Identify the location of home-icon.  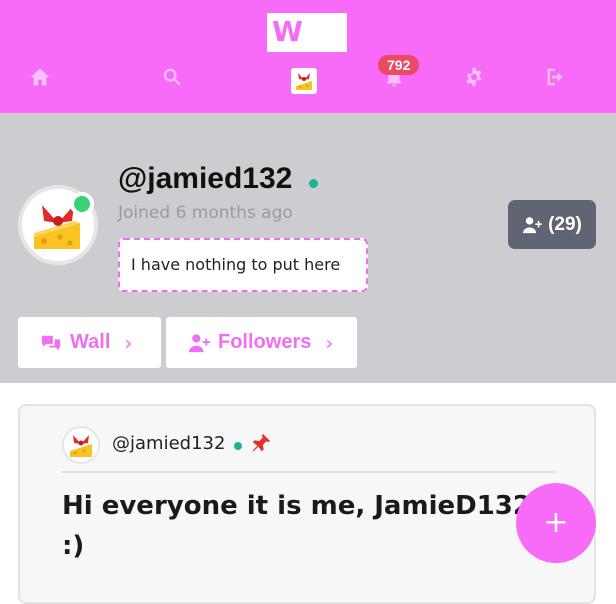
(40, 77).